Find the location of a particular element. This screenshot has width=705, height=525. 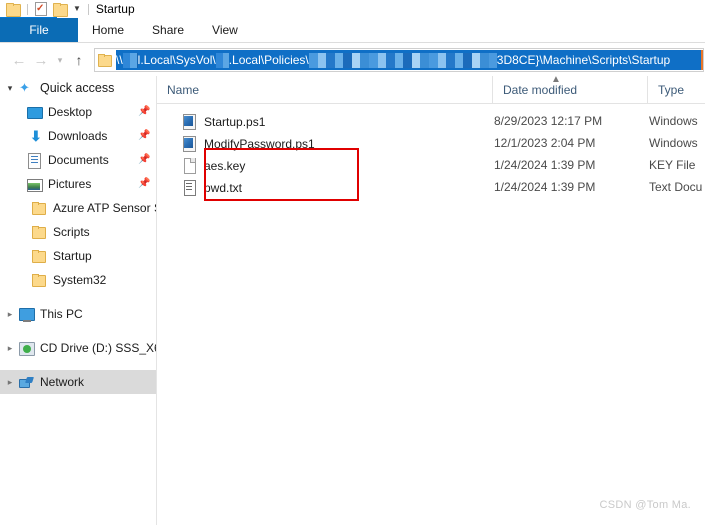

chevron-down-icon: ▼ is located at coordinates (77, 9).